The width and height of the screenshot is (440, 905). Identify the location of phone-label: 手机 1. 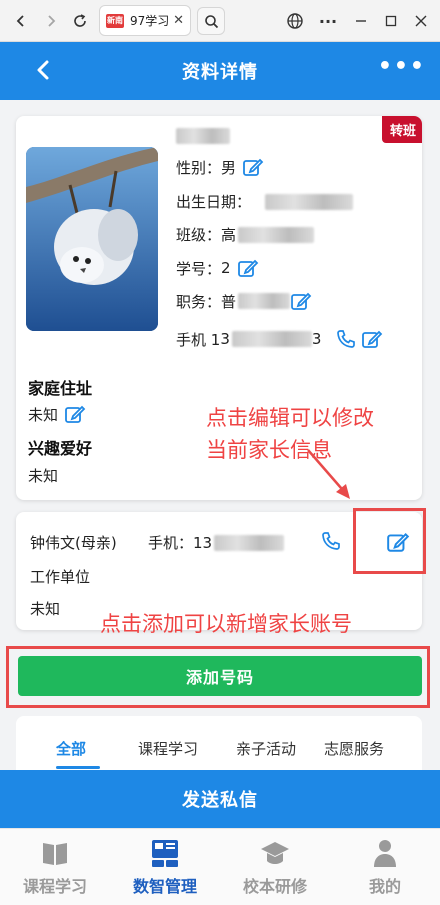
(198, 339).